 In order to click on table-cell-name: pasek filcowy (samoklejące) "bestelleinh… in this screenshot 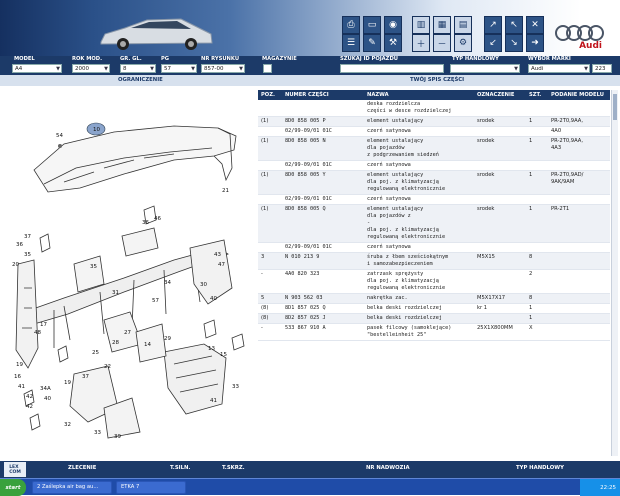, I will do `click(419, 332)`.